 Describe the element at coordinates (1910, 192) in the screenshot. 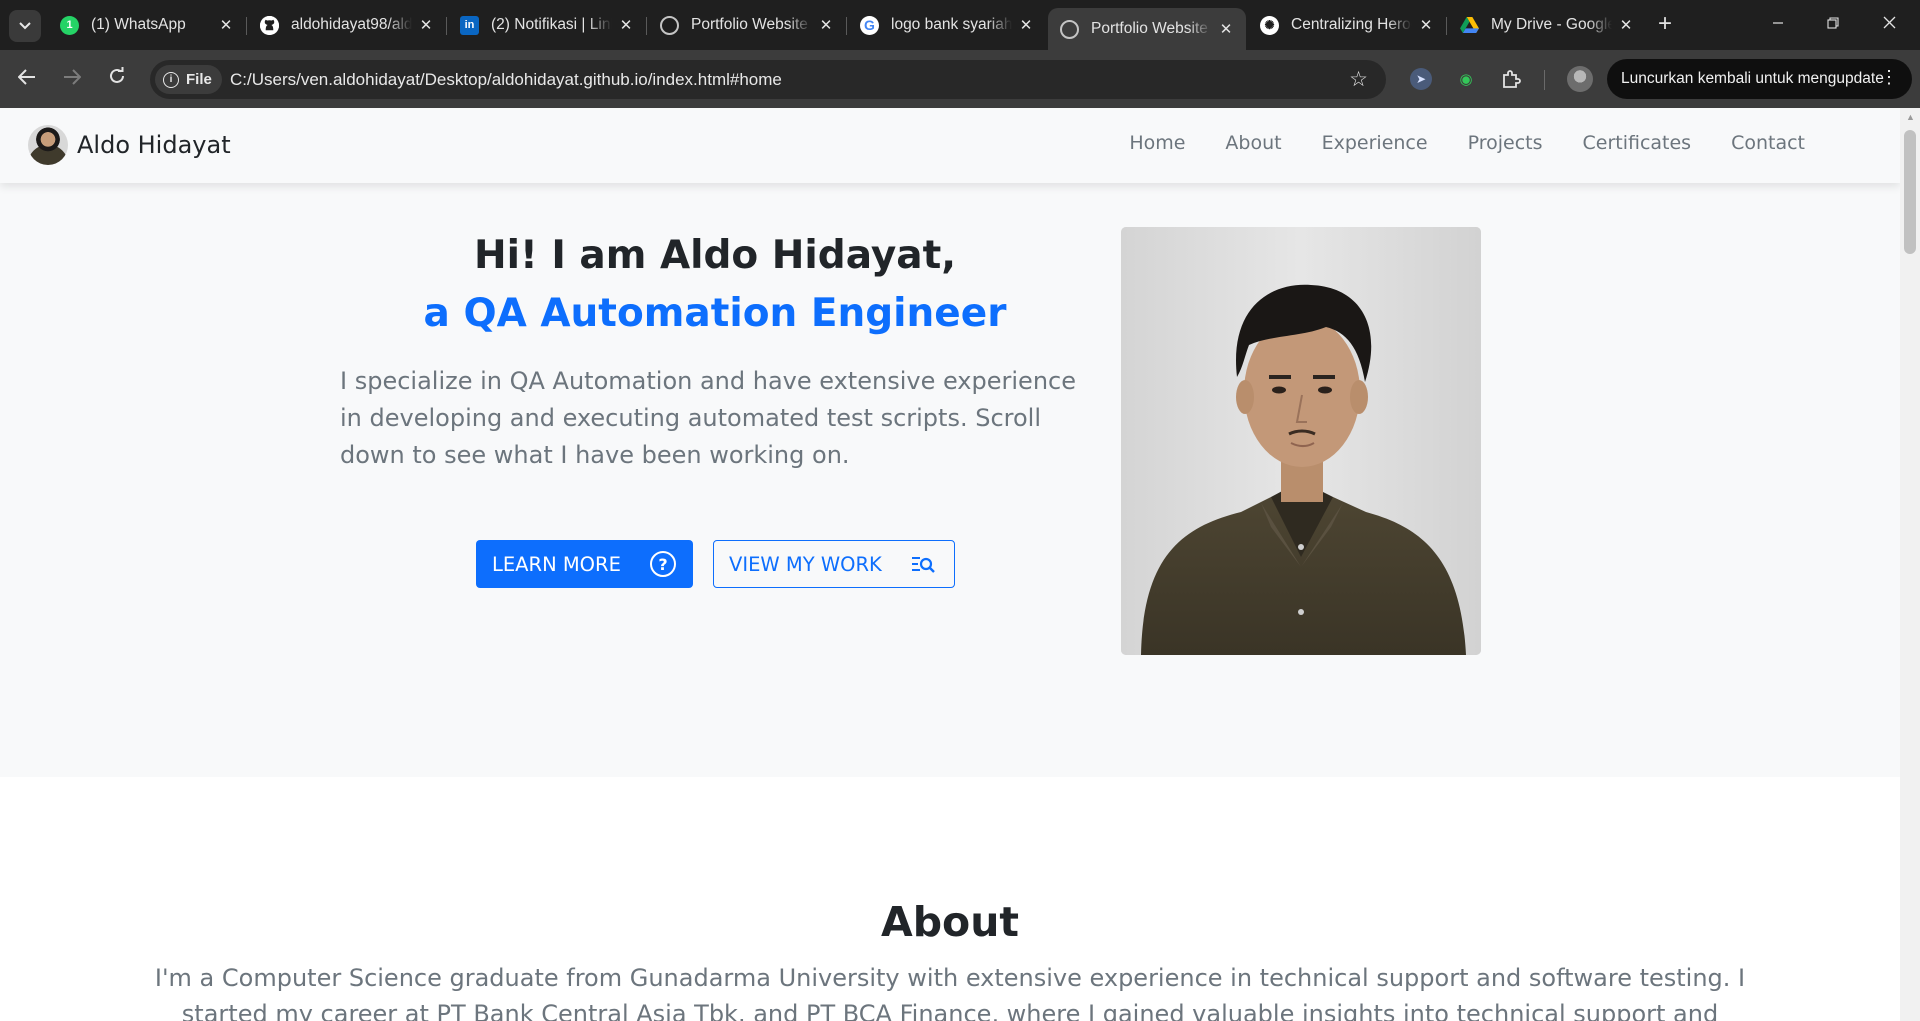

I see `scrollbar-thumb` at that location.